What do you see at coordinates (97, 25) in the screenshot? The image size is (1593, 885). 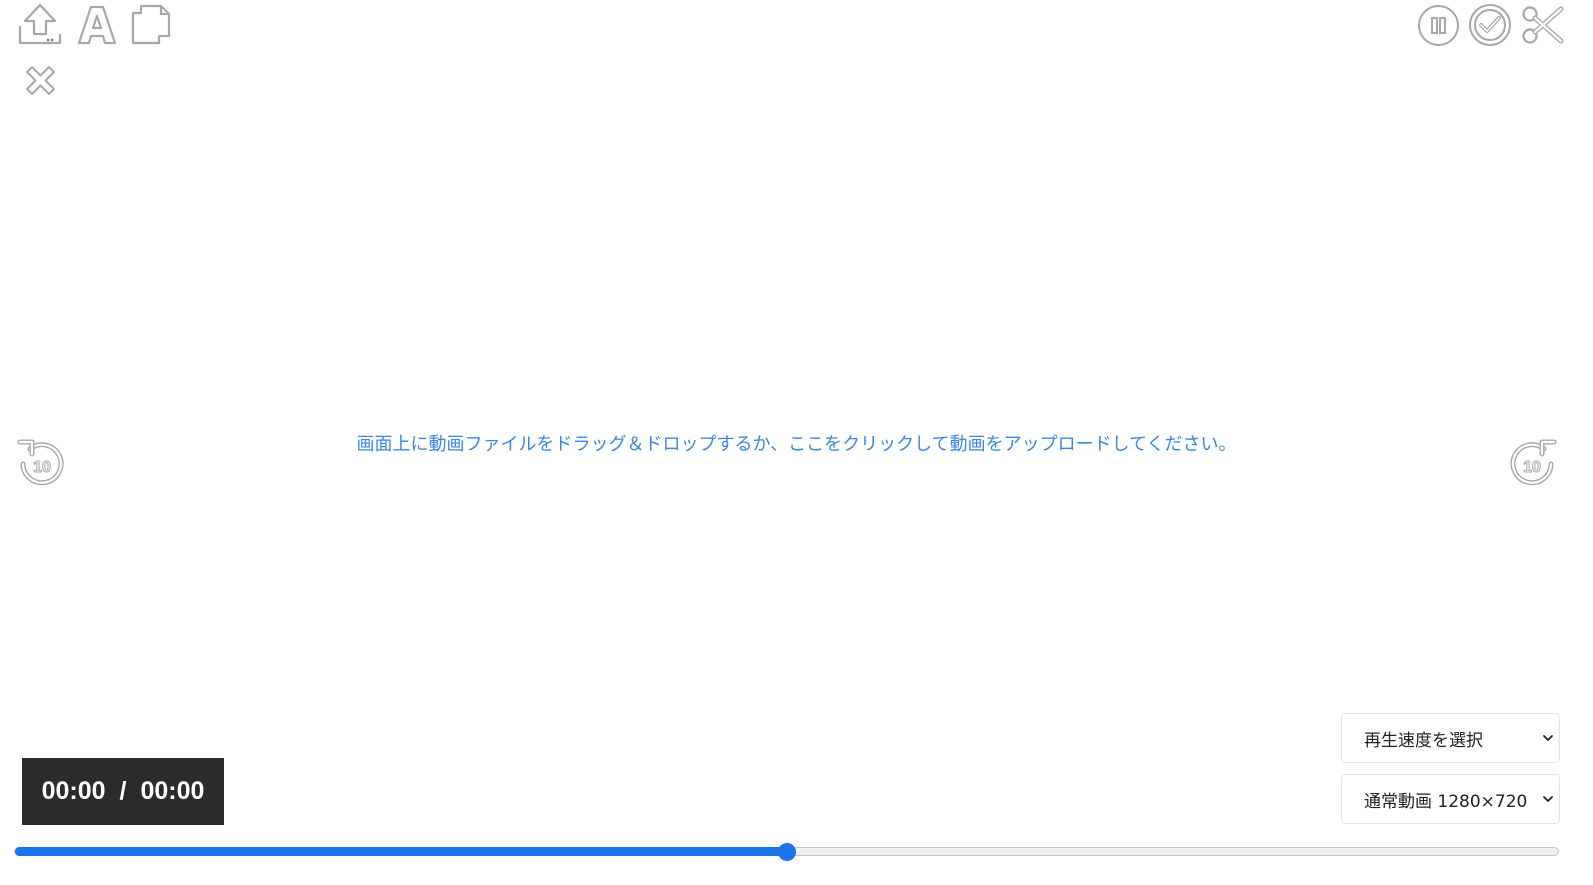 I see `text-icon` at bounding box center [97, 25].